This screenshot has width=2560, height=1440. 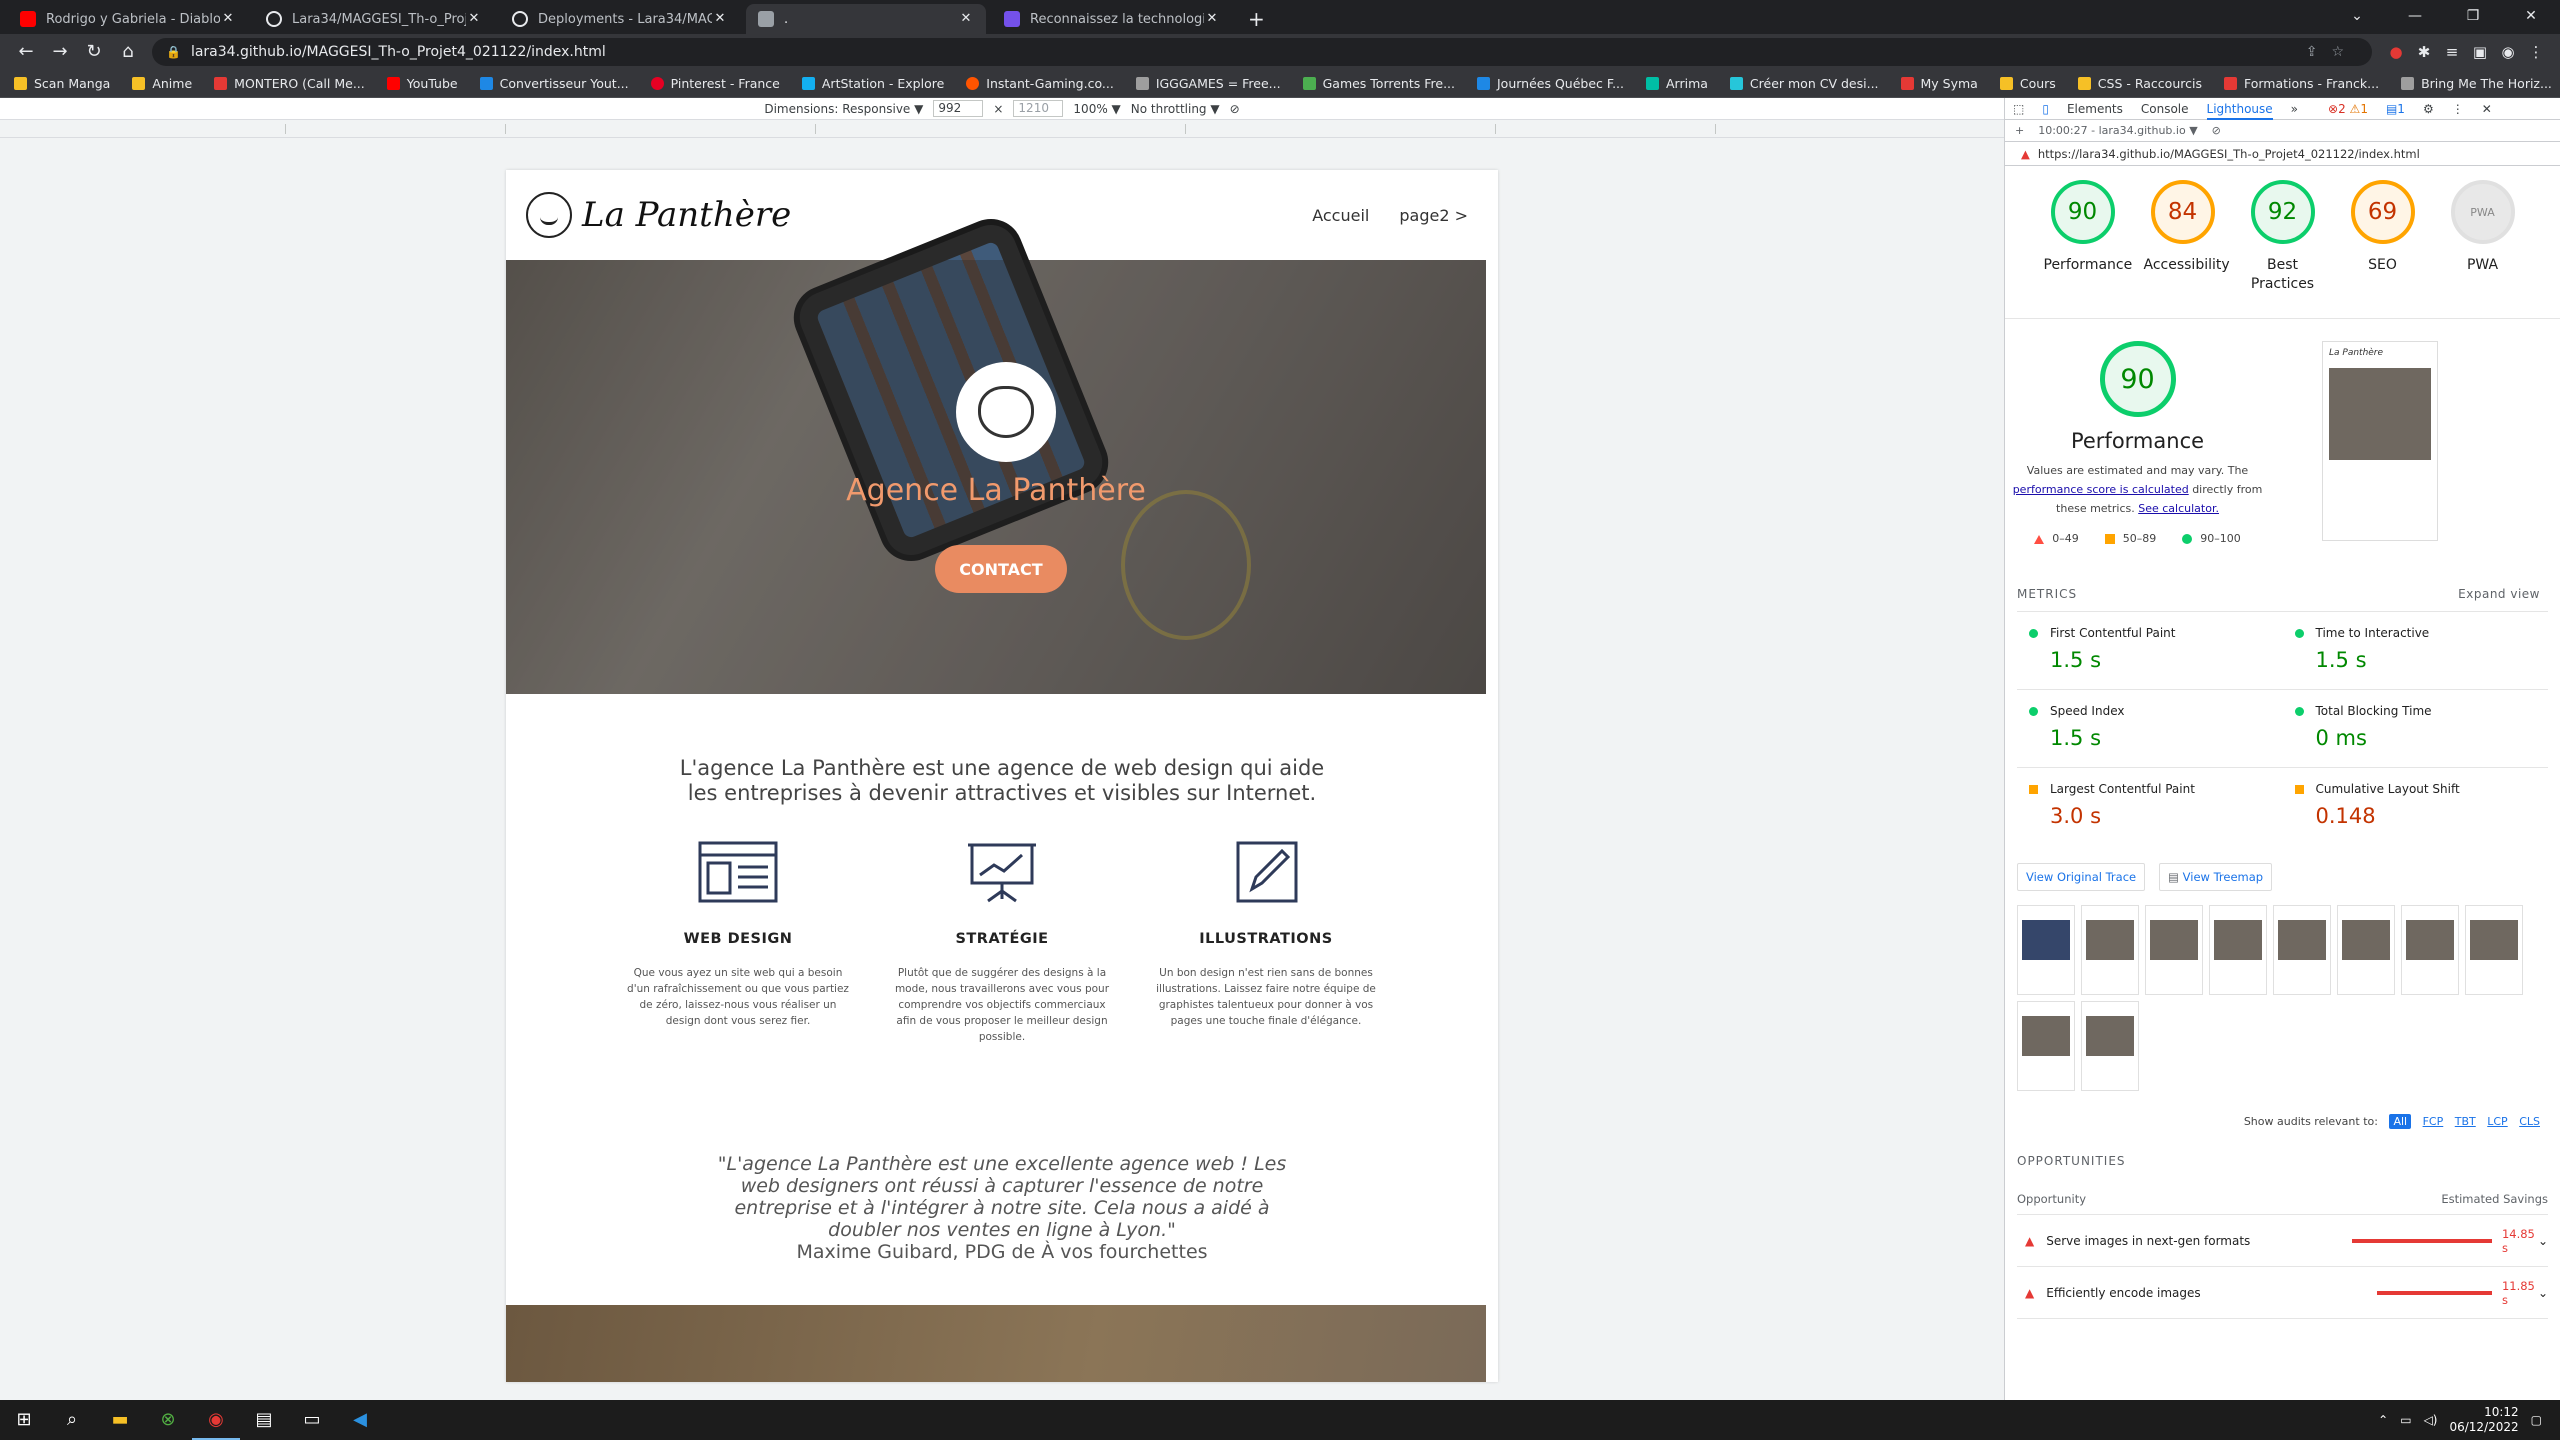 What do you see at coordinates (958, 108) in the screenshot?
I see `width-input: 992` at bounding box center [958, 108].